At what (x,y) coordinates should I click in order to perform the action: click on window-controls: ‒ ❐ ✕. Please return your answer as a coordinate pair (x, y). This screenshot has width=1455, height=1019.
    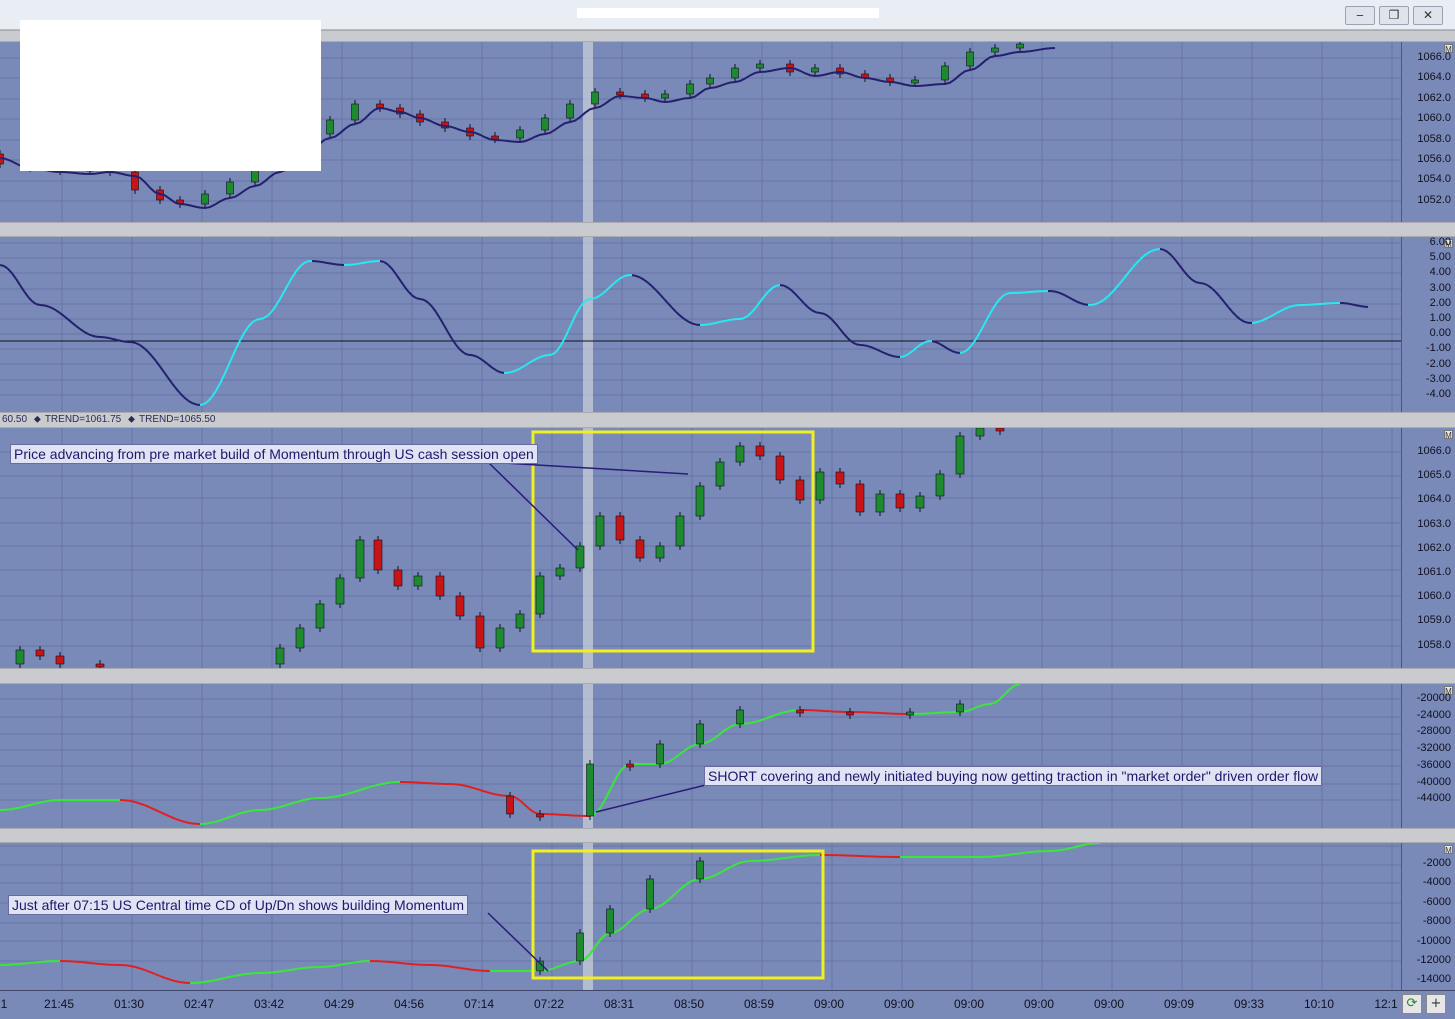
    Looking at the image, I should click on (1394, 15).